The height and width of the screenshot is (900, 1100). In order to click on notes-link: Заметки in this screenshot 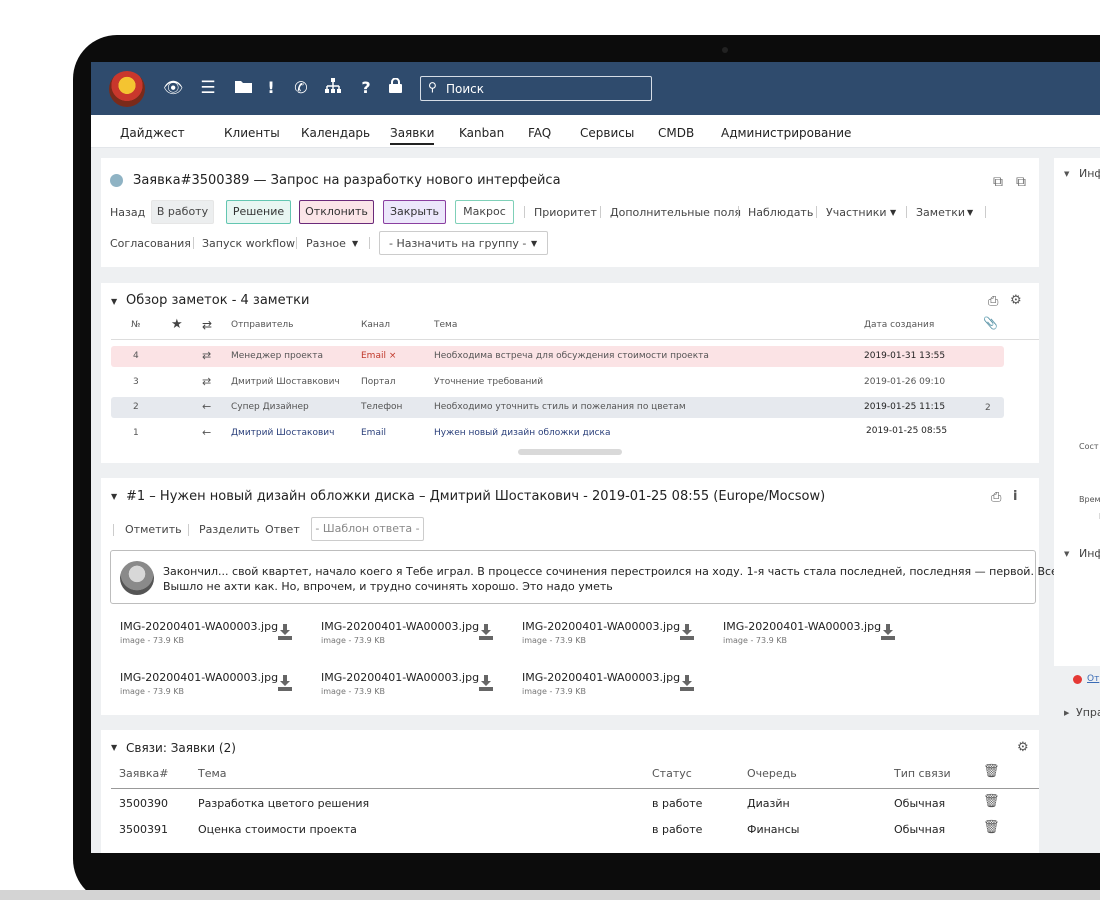, I will do `click(940, 212)`.